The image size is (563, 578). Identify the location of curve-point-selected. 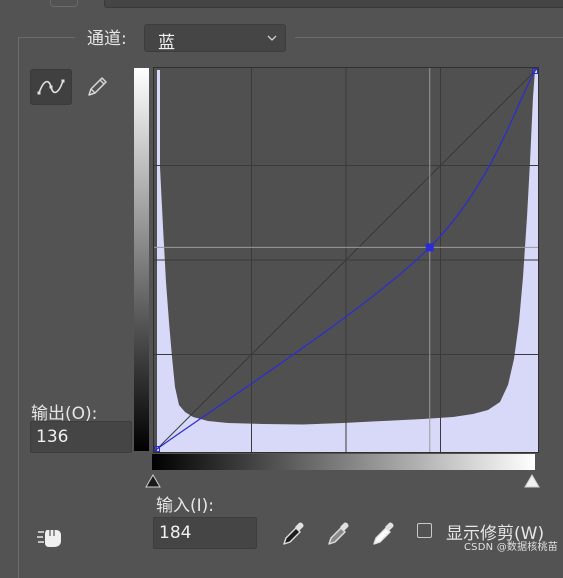
(429, 247).